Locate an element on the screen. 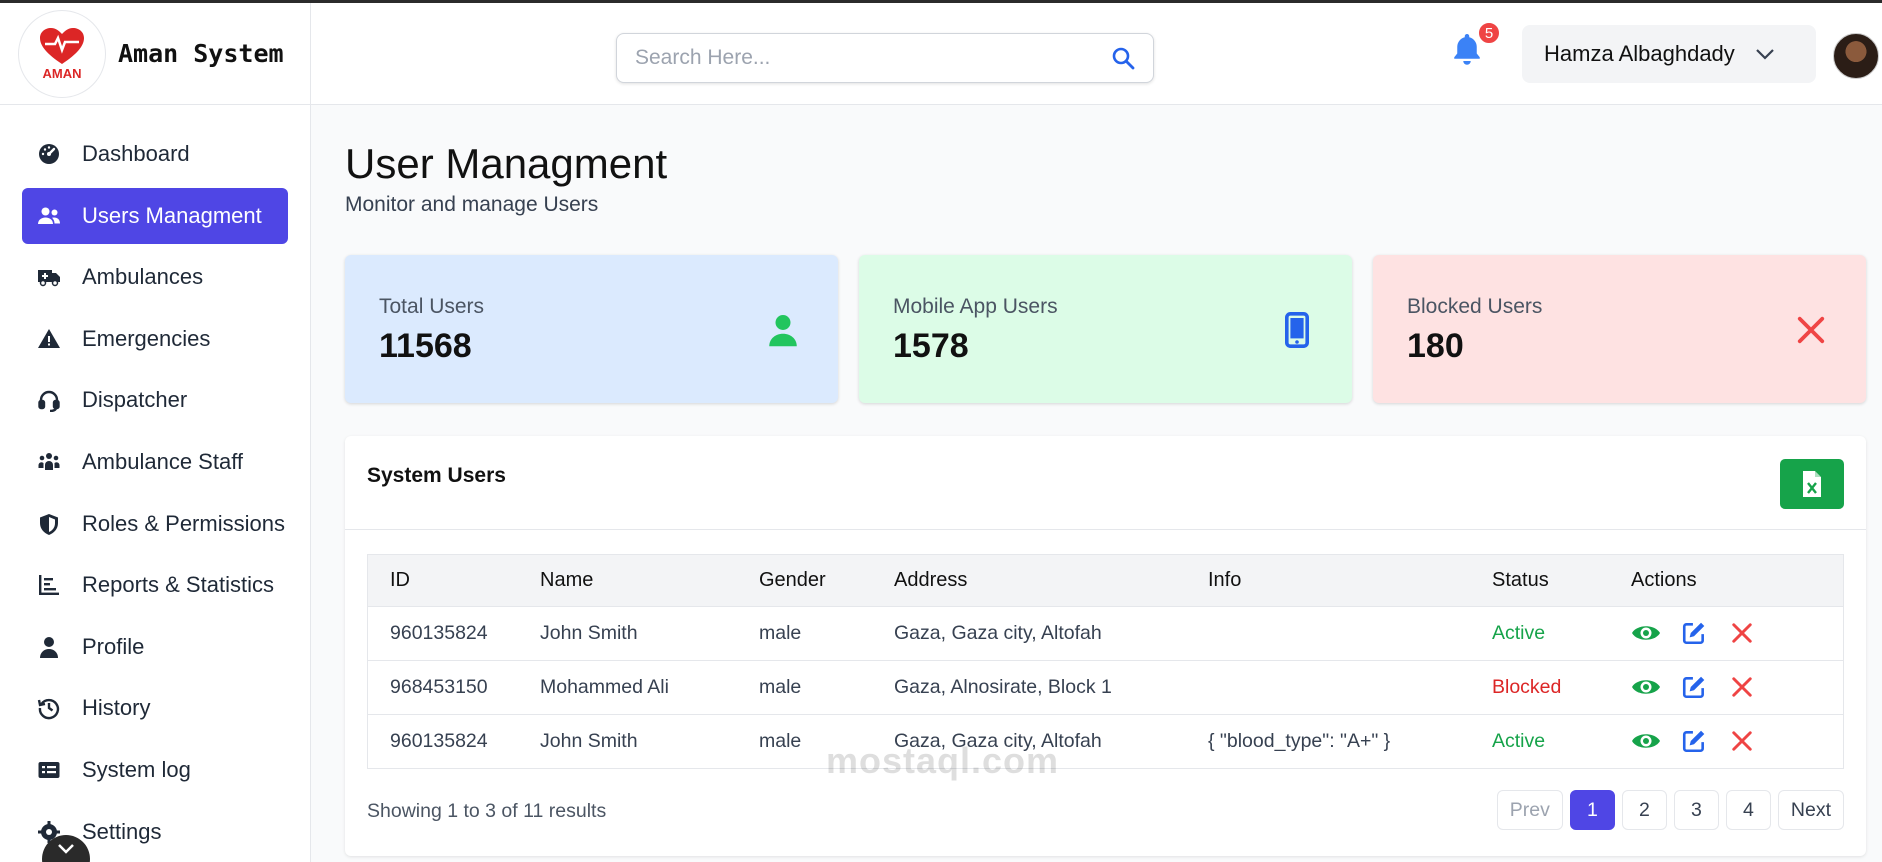 The width and height of the screenshot is (1882, 862). sidebar-item-label: Ambulance Staff is located at coordinates (163, 461).